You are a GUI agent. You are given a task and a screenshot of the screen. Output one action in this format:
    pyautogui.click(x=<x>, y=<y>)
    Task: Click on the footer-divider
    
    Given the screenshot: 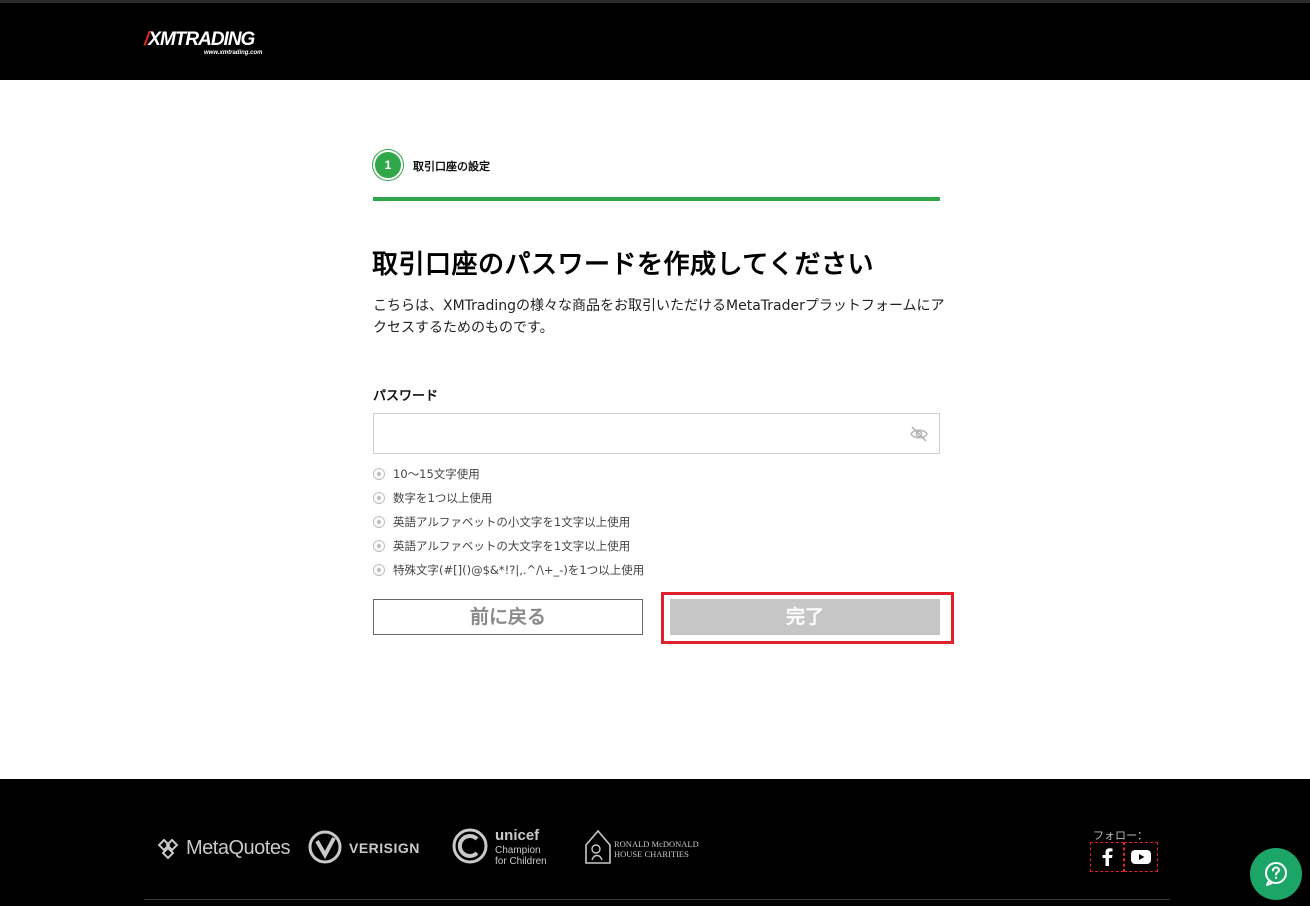 What is the action you would take?
    pyautogui.click(x=657, y=899)
    